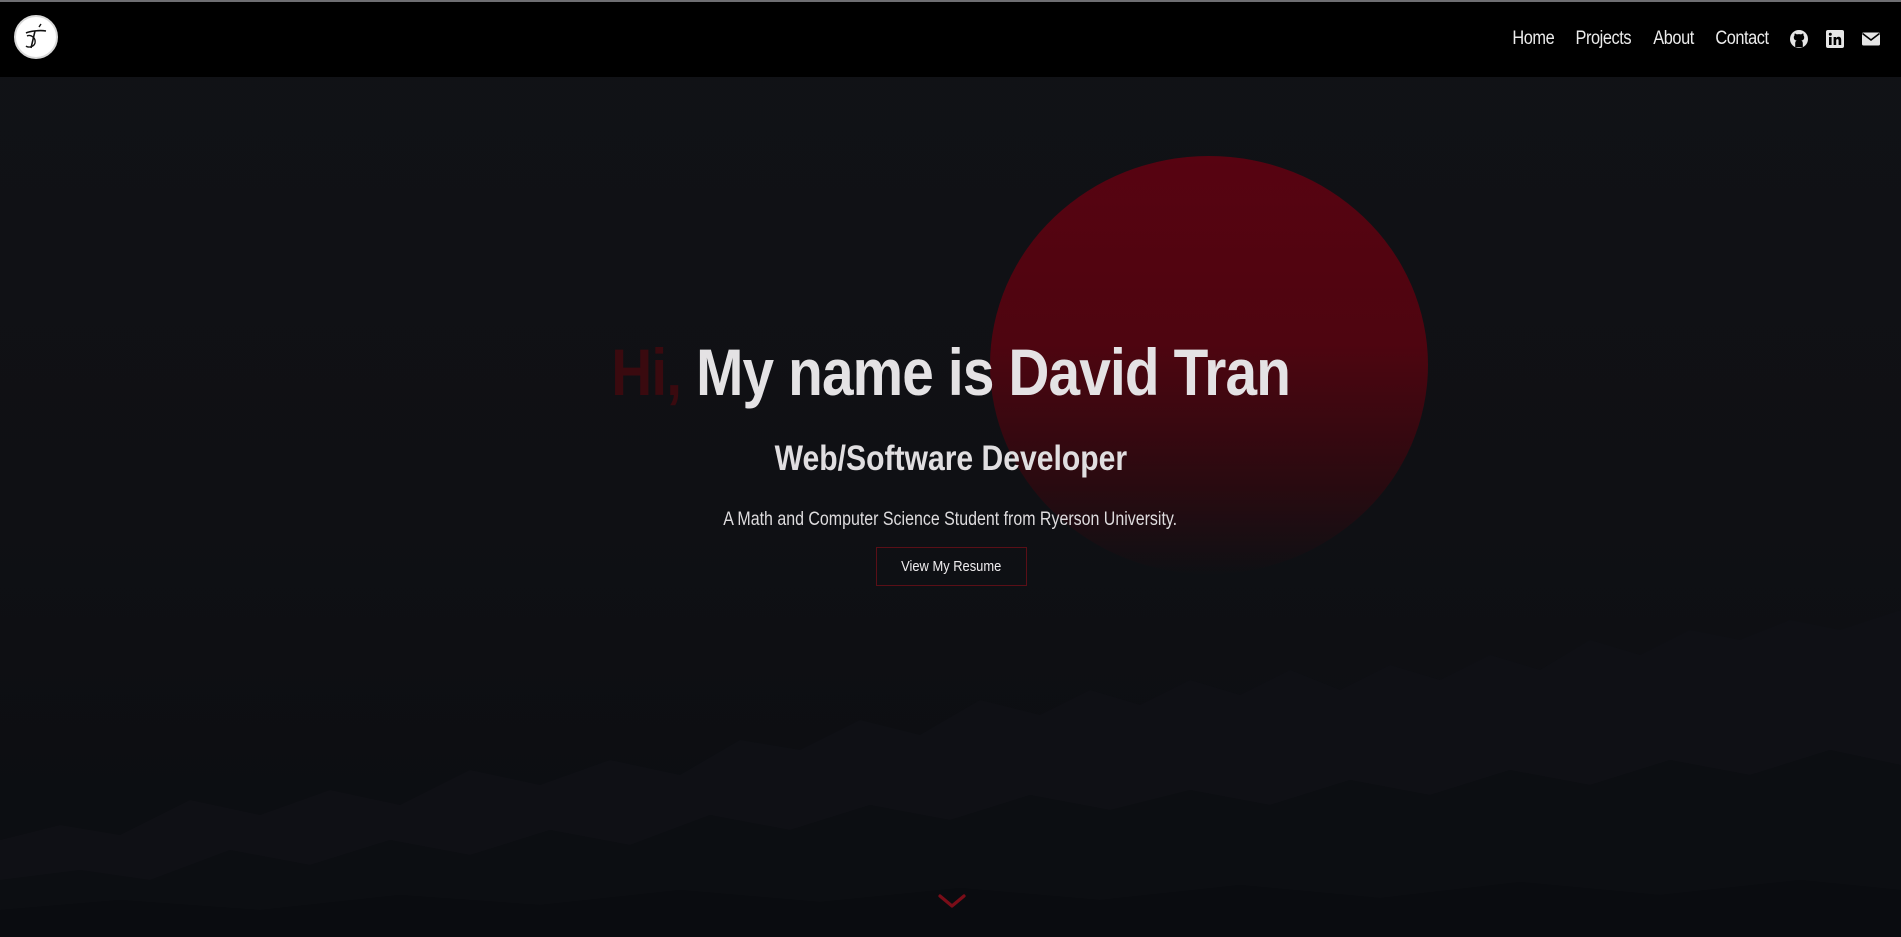 Image resolution: width=1901 pixels, height=937 pixels. I want to click on top-border, so click(950, 1).